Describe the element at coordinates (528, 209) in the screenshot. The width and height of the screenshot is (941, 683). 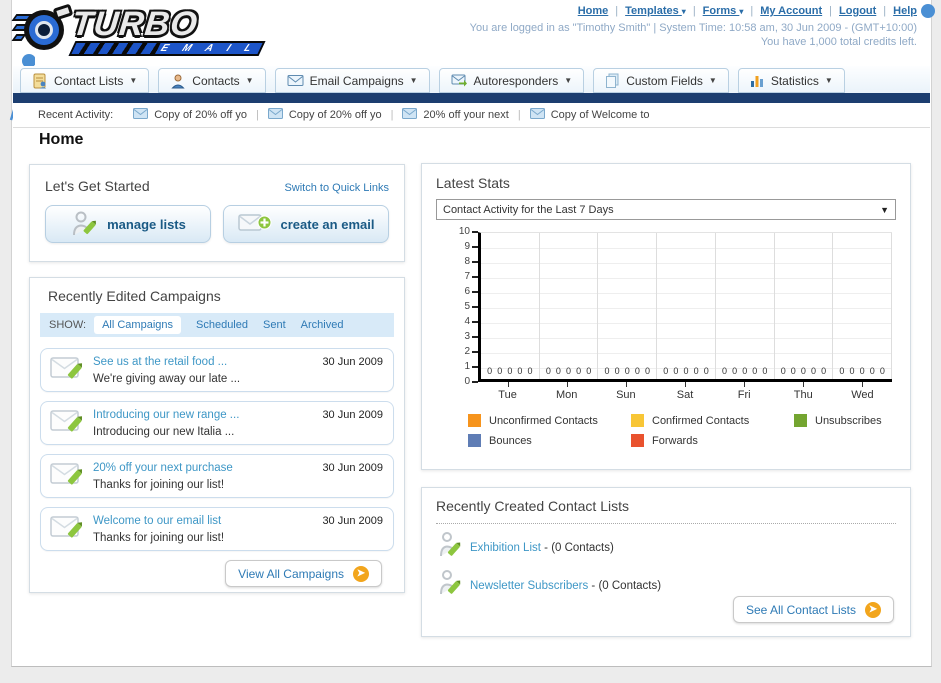
I see `stats-period-value: Contact Activity for the Last 7 Days` at that location.